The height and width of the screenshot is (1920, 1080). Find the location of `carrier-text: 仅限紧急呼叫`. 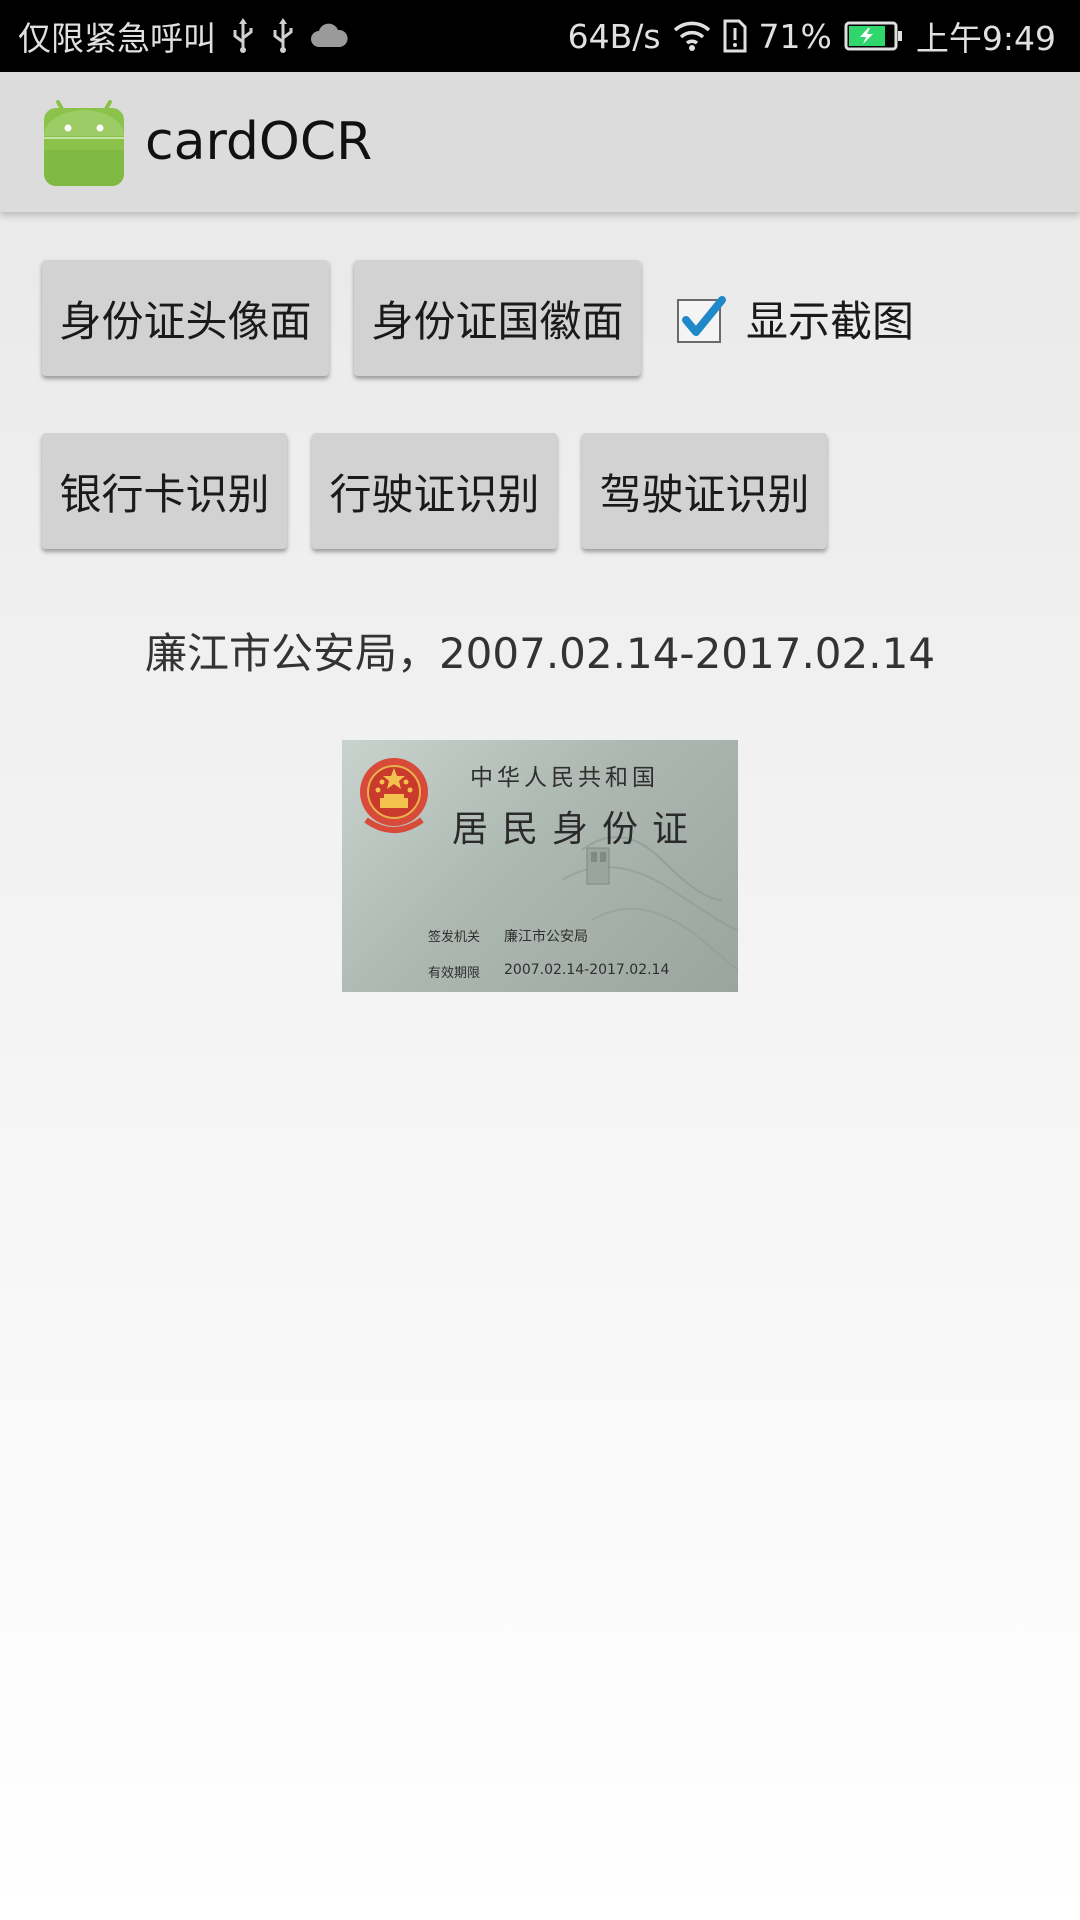

carrier-text: 仅限紧急呼叫 is located at coordinates (117, 38).